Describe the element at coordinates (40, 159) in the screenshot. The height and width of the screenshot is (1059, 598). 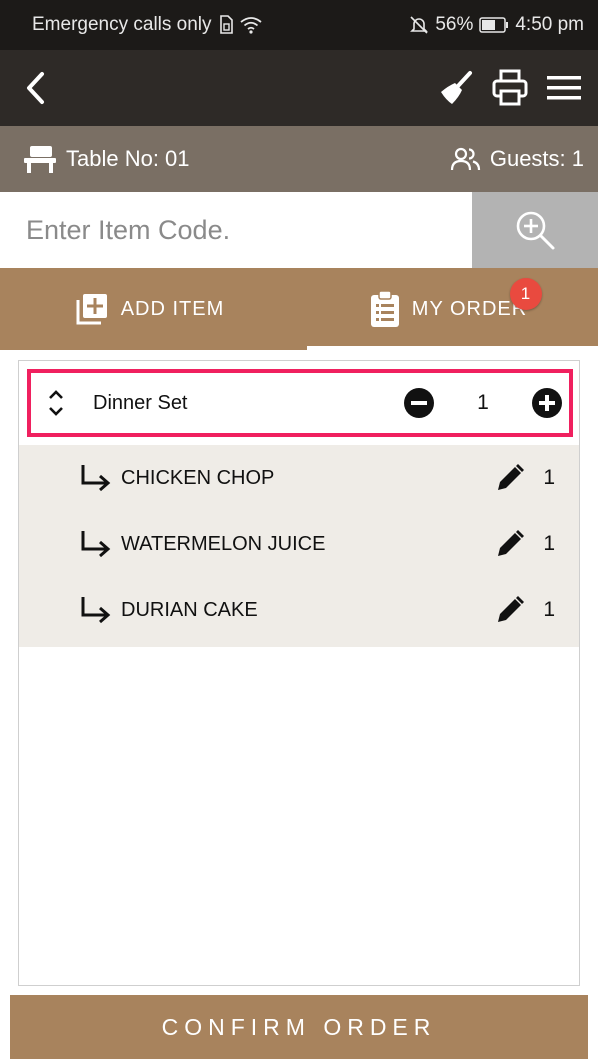
I see `table-chair-icon` at that location.